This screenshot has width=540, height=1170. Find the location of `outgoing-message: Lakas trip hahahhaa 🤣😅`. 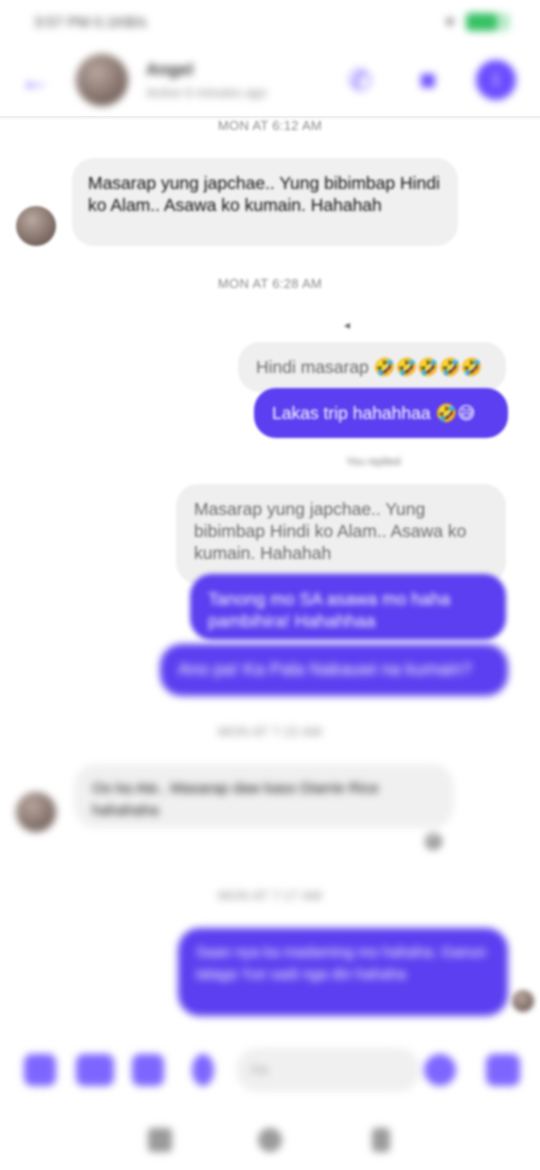

outgoing-message: Lakas trip hahahhaa 🤣😅 is located at coordinates (381, 413).